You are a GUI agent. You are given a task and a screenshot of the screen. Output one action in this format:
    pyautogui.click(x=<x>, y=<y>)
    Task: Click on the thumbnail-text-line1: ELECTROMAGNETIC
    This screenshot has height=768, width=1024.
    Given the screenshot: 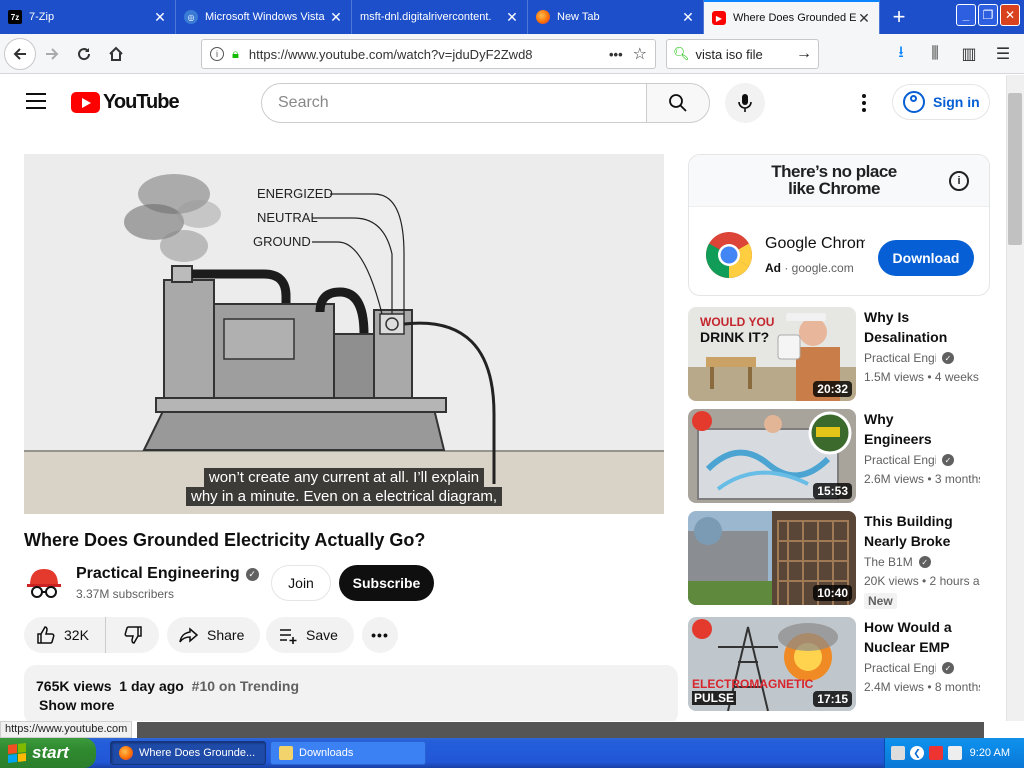 What is the action you would take?
    pyautogui.click(x=753, y=684)
    